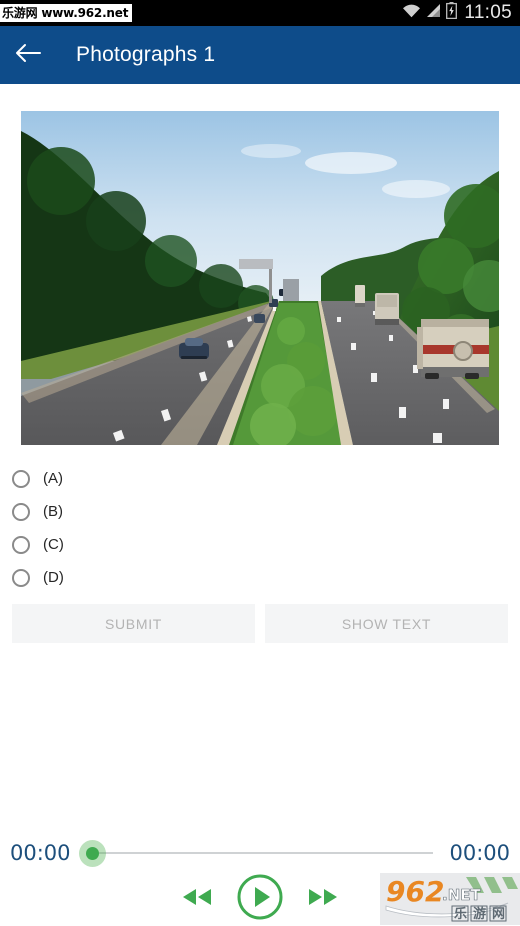  Describe the element at coordinates (40, 853) in the screenshot. I see `current-time-label: 00:00` at that location.